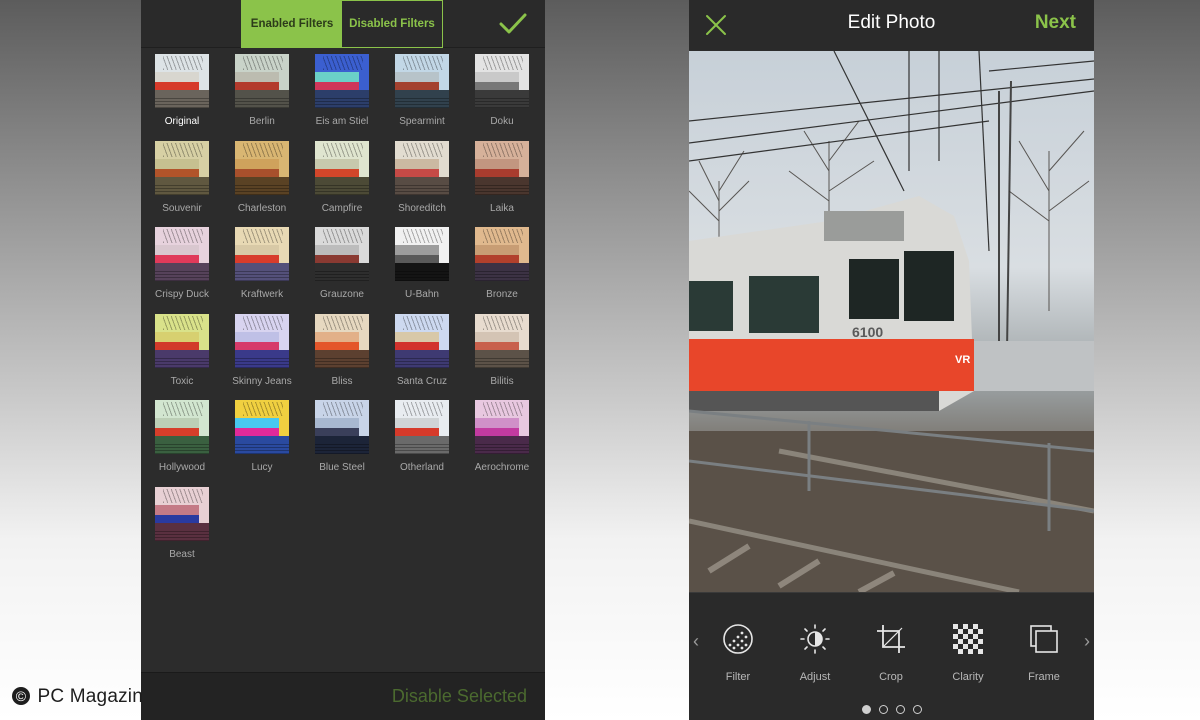  I want to click on chevron-left-icon: ‹, so click(696, 641).